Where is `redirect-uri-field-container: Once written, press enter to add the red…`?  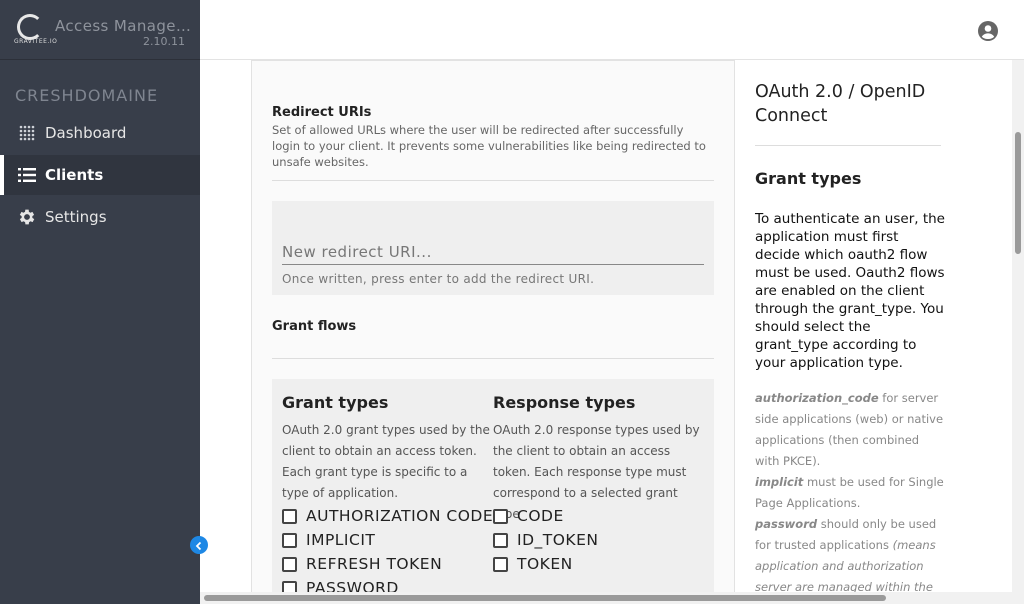 redirect-uri-field-container: Once written, press enter to add the red… is located at coordinates (493, 248).